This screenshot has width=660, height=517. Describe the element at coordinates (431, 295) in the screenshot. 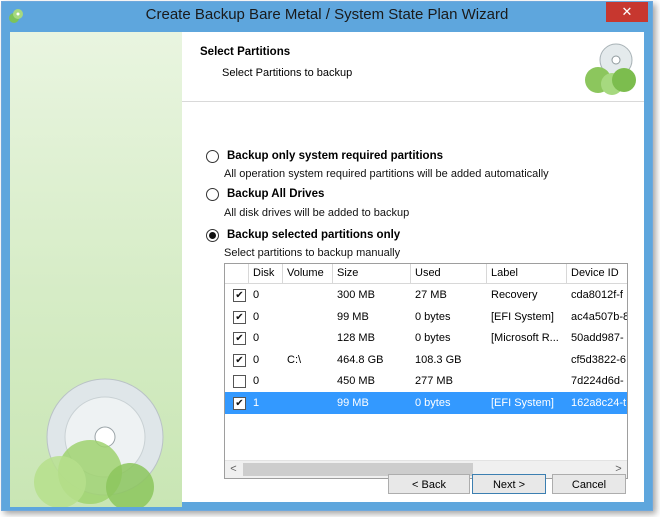

I see `cell-used: 27 MB` at that location.